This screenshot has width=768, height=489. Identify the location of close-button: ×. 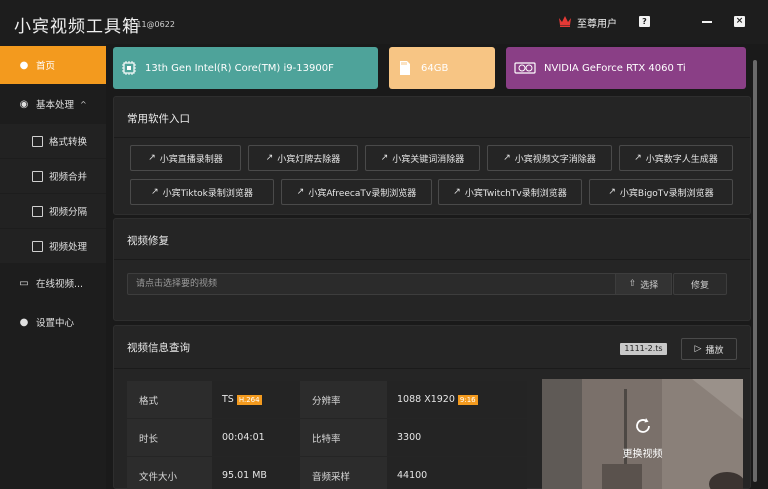
(739, 21).